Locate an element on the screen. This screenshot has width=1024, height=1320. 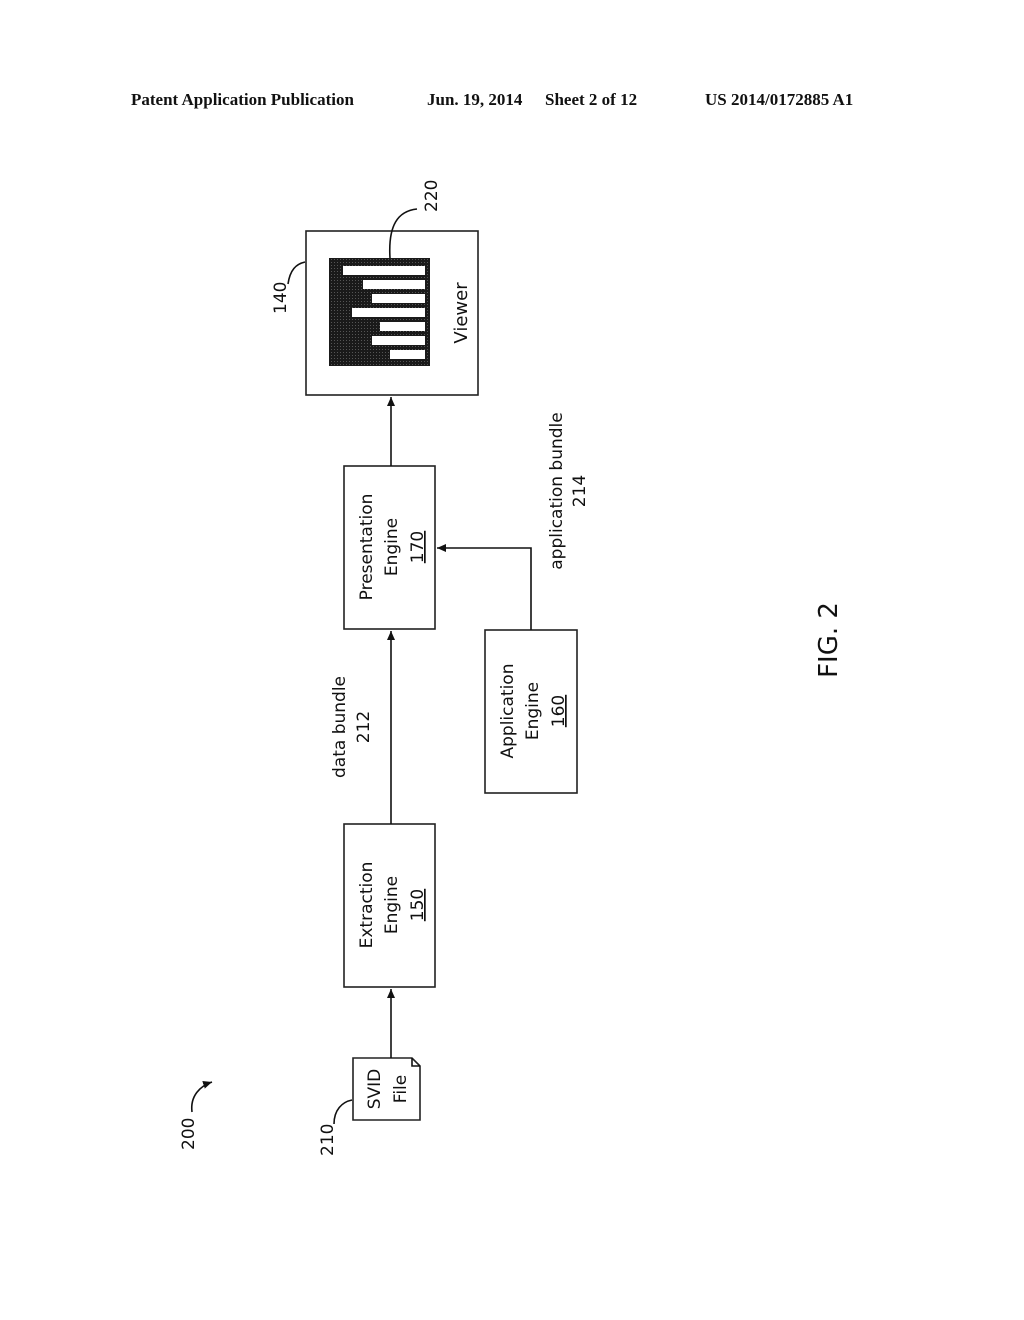
ref-140-label: 140 is located at coordinates (281, 298).